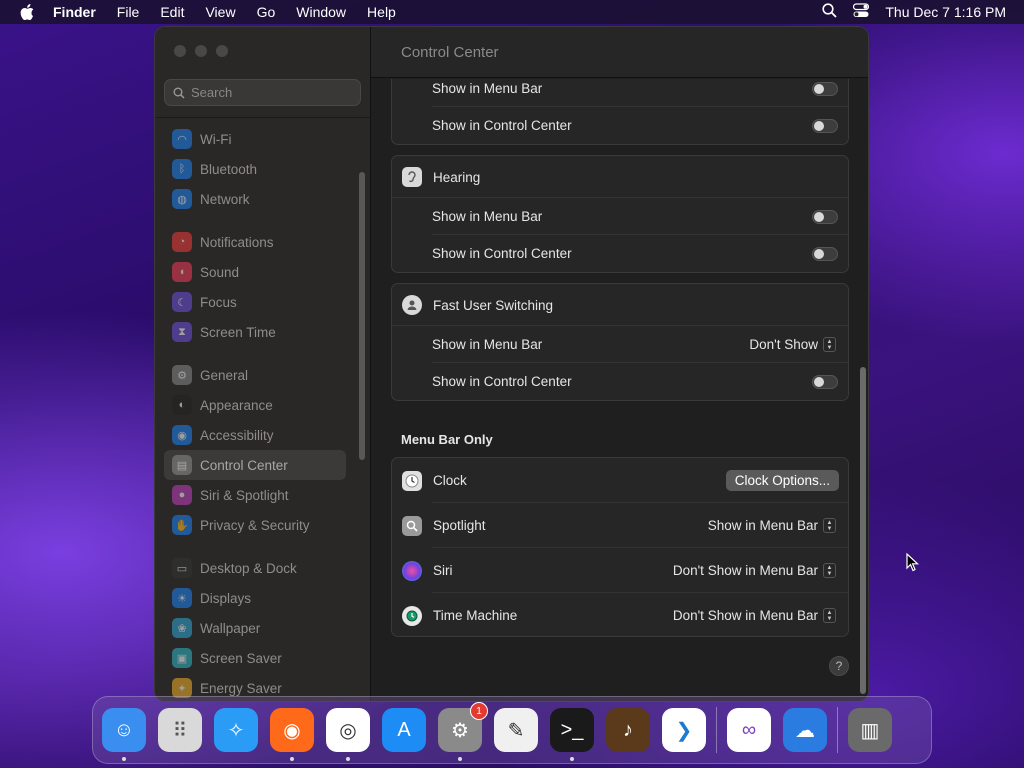 The height and width of the screenshot is (768, 1024). I want to click on row-label: Show in Menu Bar, so click(487, 344).